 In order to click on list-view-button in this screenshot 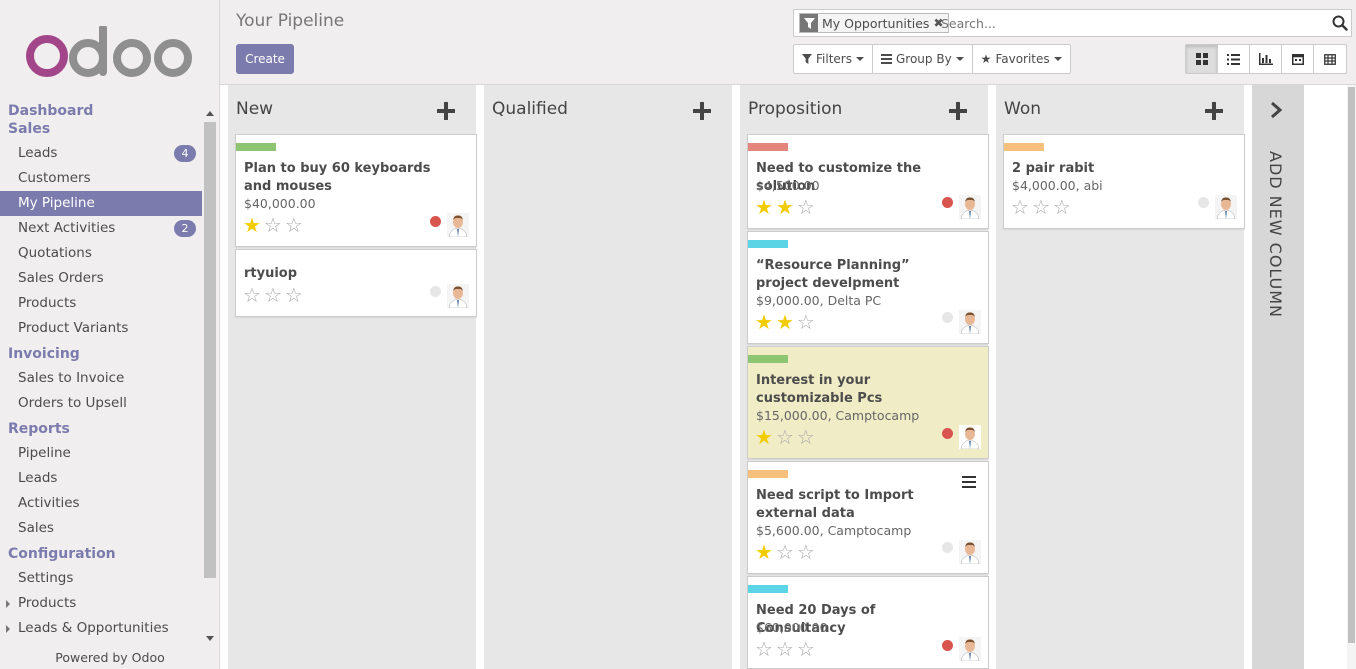, I will do `click(1234, 59)`.